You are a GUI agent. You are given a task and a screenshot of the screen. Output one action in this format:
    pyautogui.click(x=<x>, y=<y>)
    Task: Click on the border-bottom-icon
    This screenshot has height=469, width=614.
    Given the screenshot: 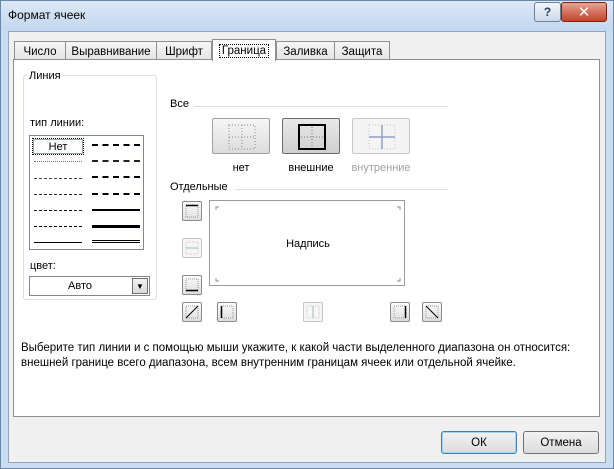 What is the action you would take?
    pyautogui.click(x=192, y=285)
    